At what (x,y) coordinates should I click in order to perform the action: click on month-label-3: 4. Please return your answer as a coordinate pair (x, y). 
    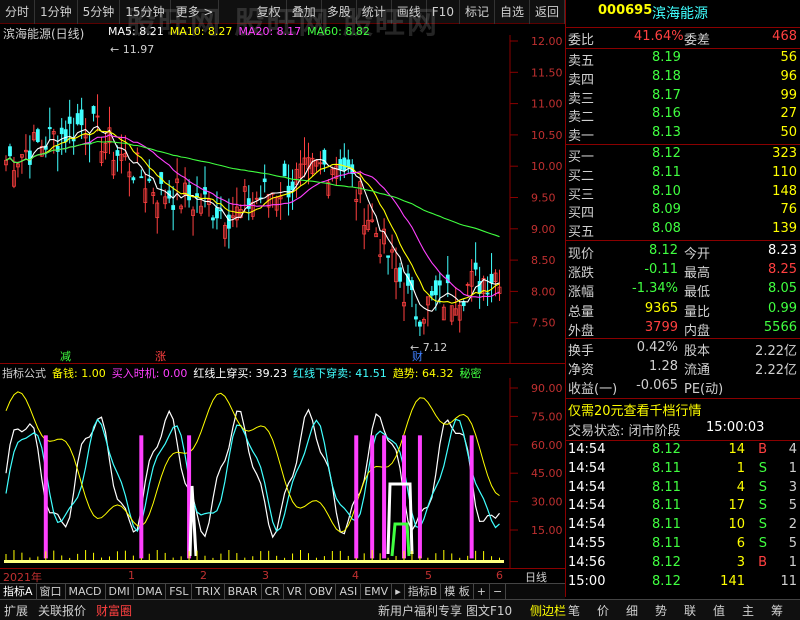
    Looking at the image, I should click on (355, 575).